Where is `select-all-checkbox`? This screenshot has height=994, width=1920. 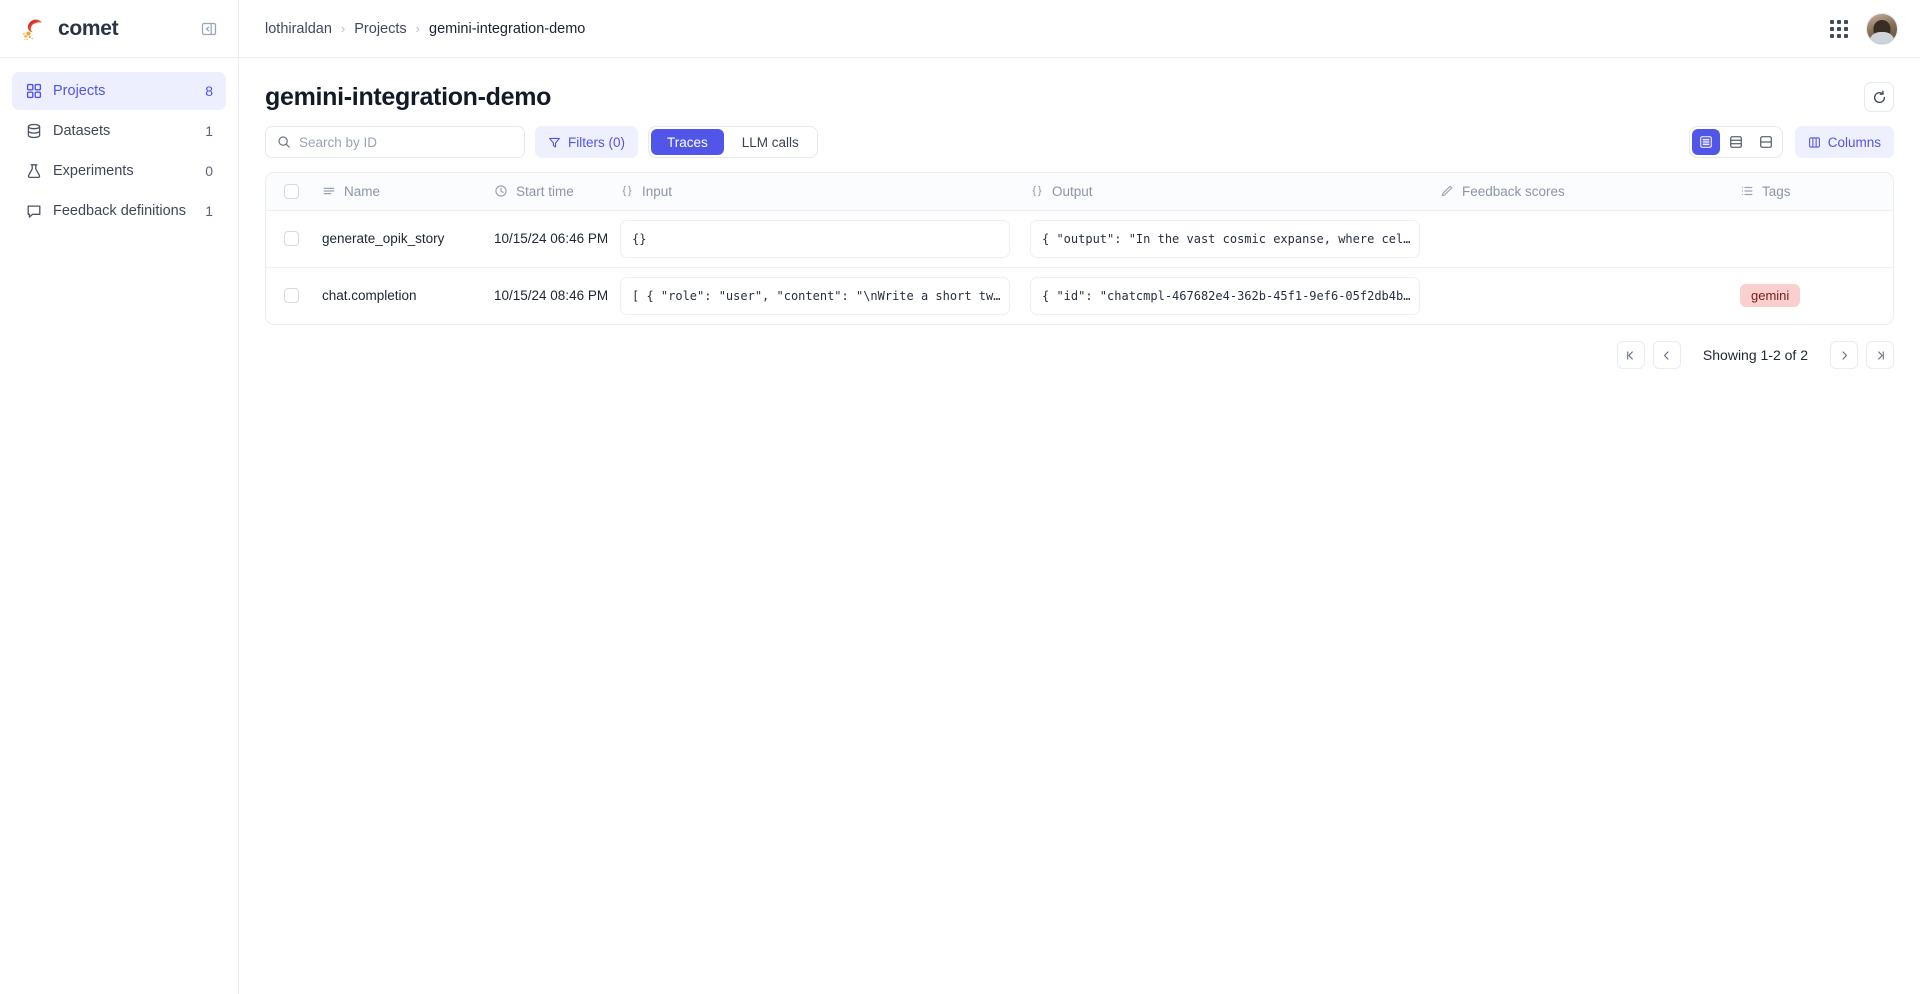 select-all-checkbox is located at coordinates (291, 191).